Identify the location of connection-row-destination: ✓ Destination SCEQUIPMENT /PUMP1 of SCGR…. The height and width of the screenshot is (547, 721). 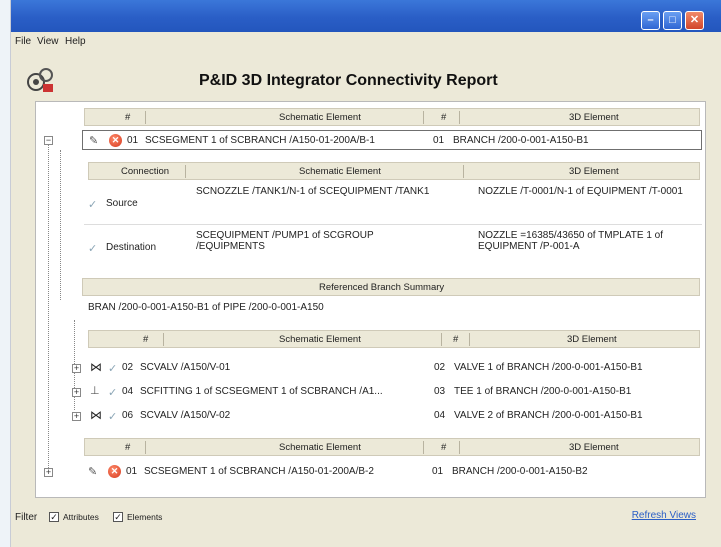
(392, 247).